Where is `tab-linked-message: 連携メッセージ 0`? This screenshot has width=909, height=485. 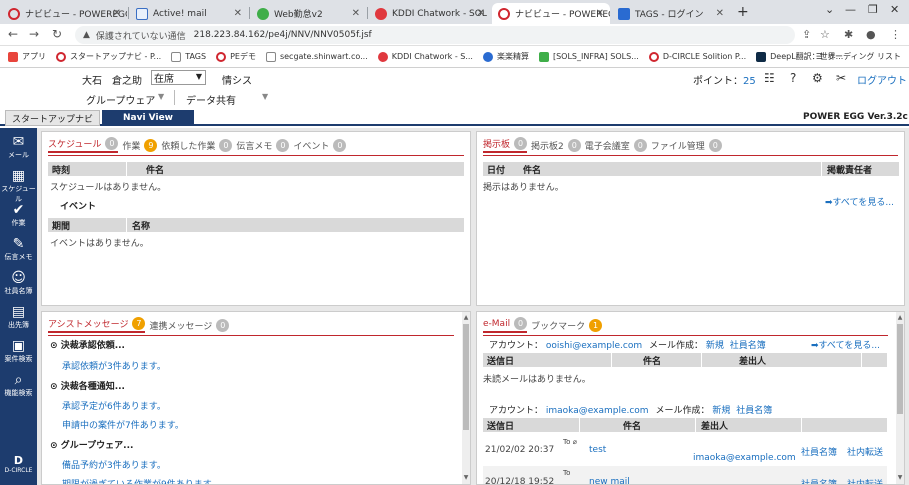 tab-linked-message: 連携メッセージ 0 is located at coordinates (189, 325).